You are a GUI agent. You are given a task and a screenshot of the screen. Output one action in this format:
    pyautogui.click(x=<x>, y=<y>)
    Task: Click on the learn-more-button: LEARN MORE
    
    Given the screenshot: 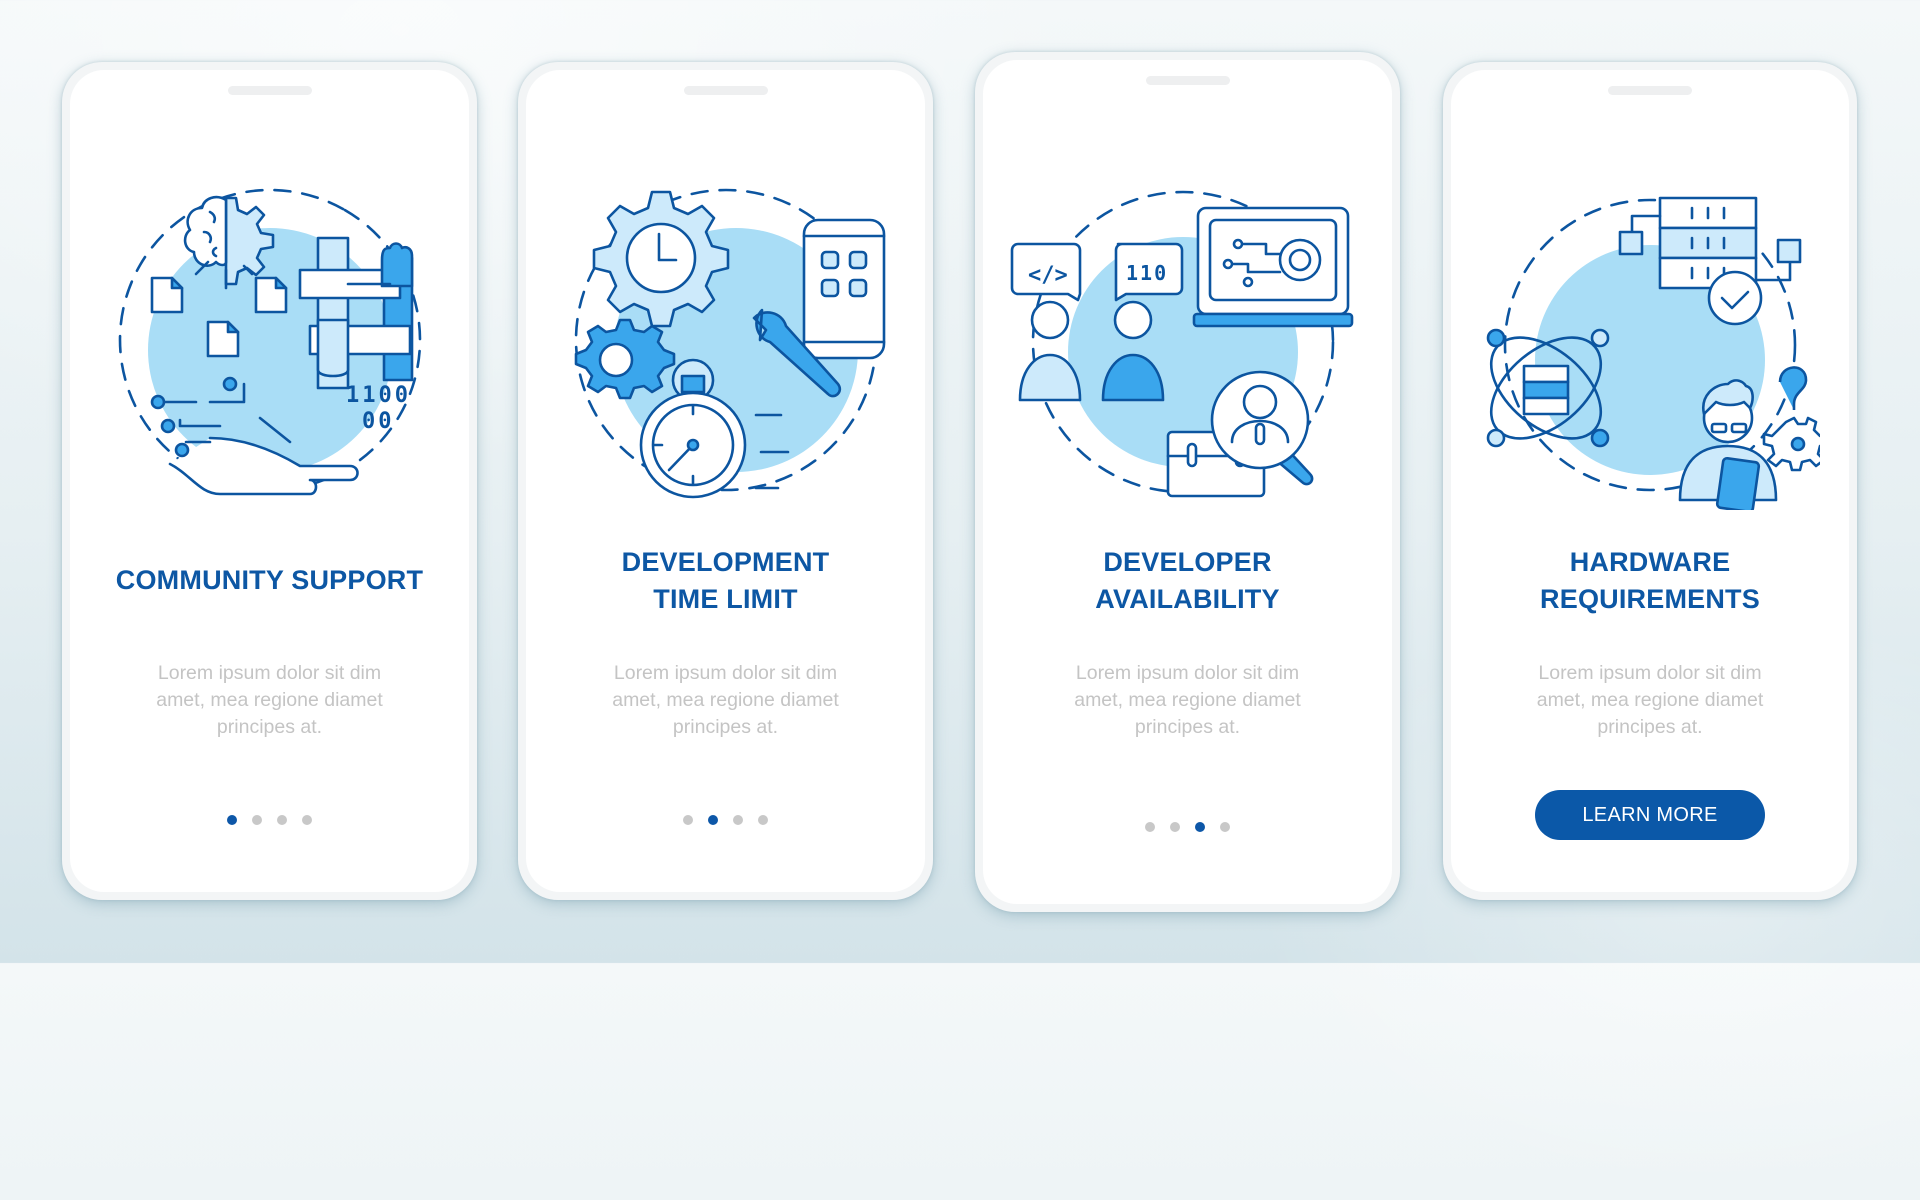 What is the action you would take?
    pyautogui.click(x=1650, y=815)
    